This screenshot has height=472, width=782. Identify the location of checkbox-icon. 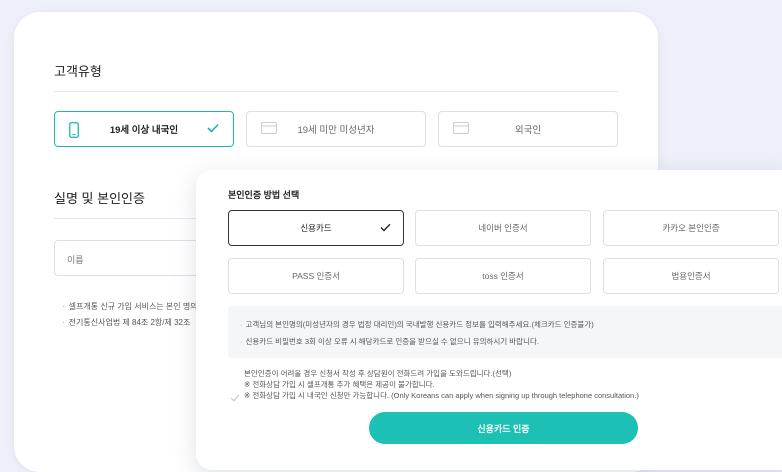
(235, 398).